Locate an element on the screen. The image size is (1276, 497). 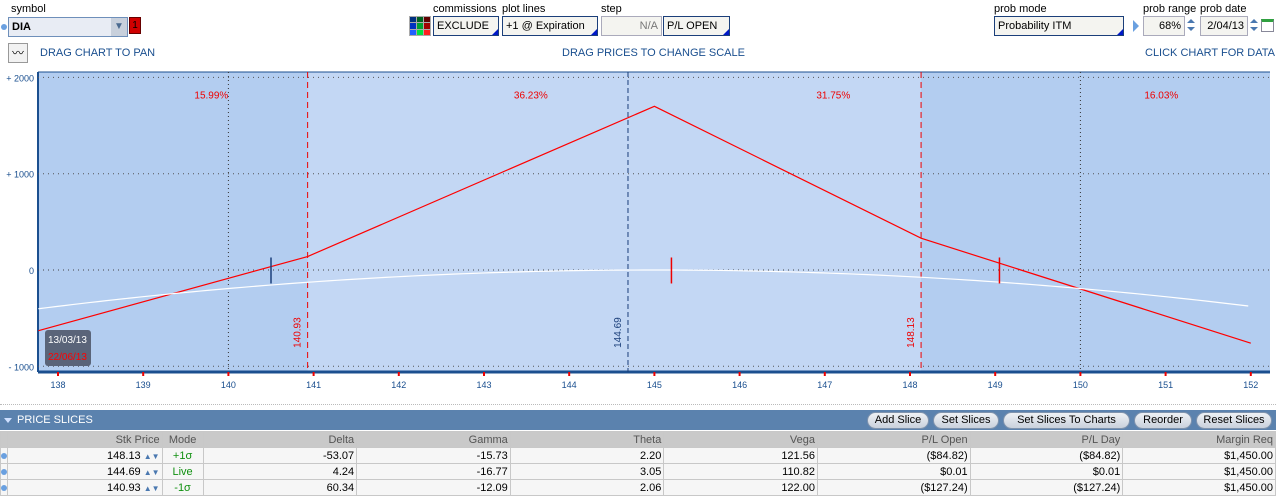
x-tick-label: 142 is located at coordinates (398, 385).